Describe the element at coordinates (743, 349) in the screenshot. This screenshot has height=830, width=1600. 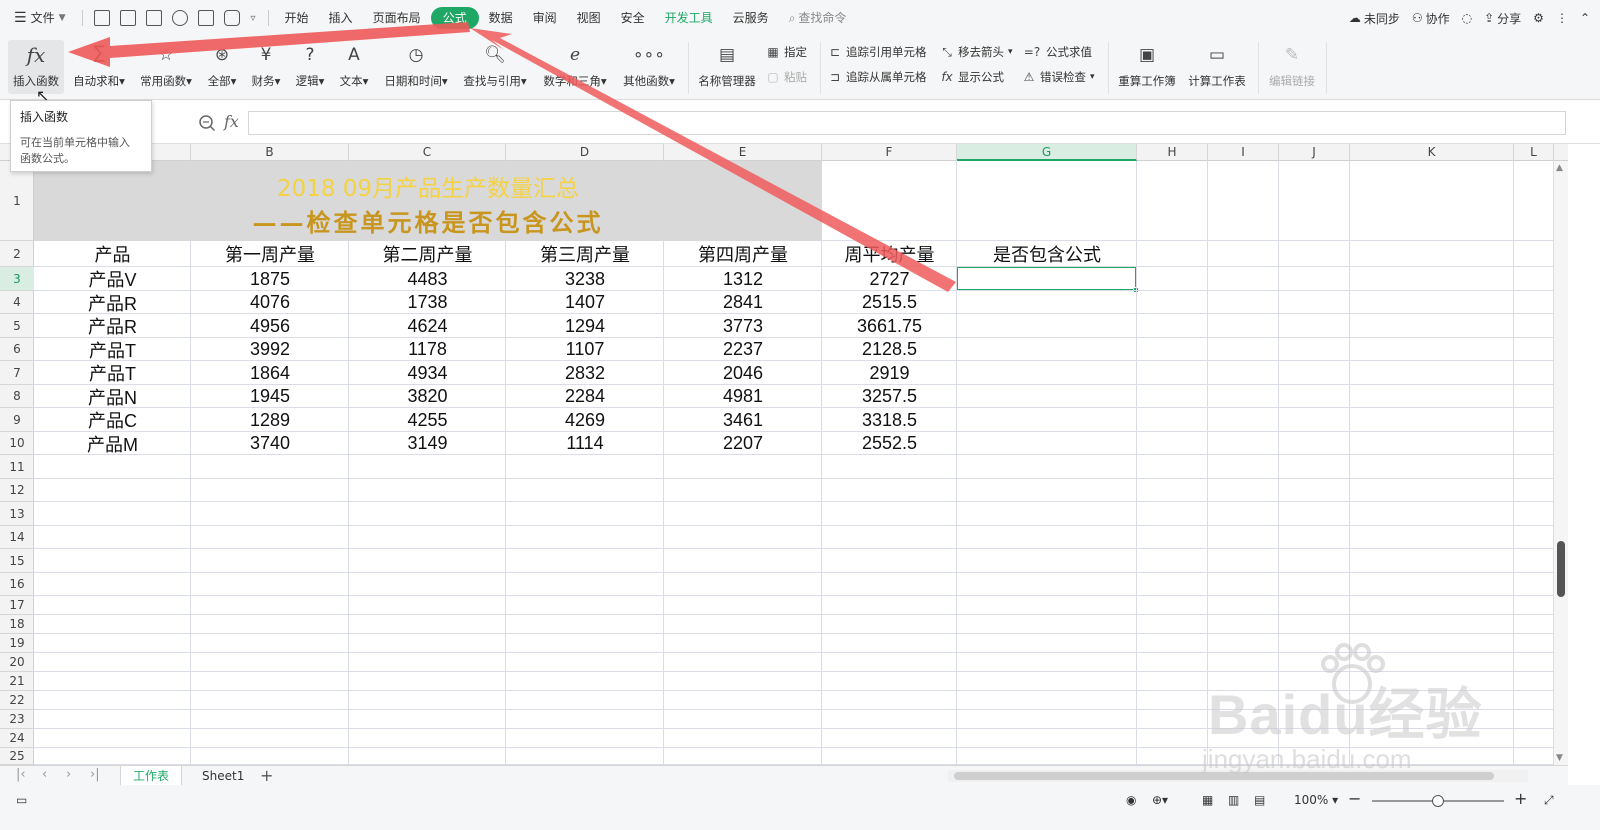
I see `data-cell: 2237` at that location.